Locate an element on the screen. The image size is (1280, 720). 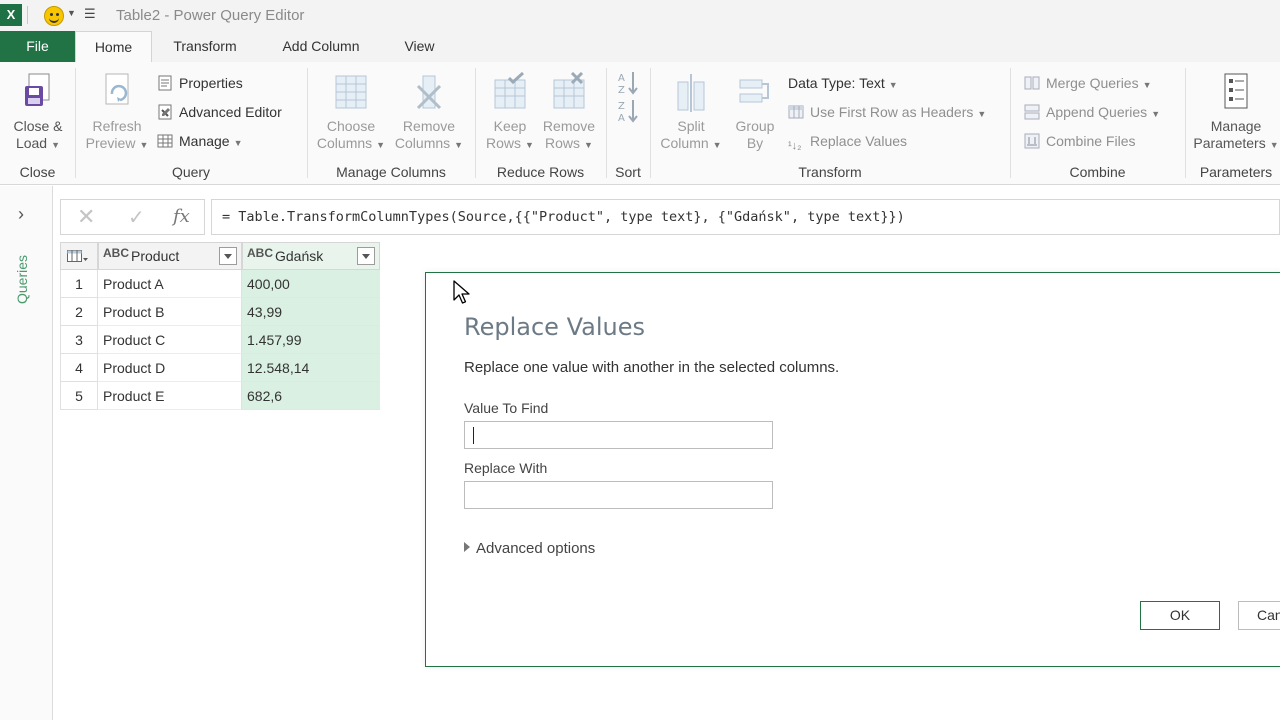
cell-product: Product C is located at coordinates (170, 340).